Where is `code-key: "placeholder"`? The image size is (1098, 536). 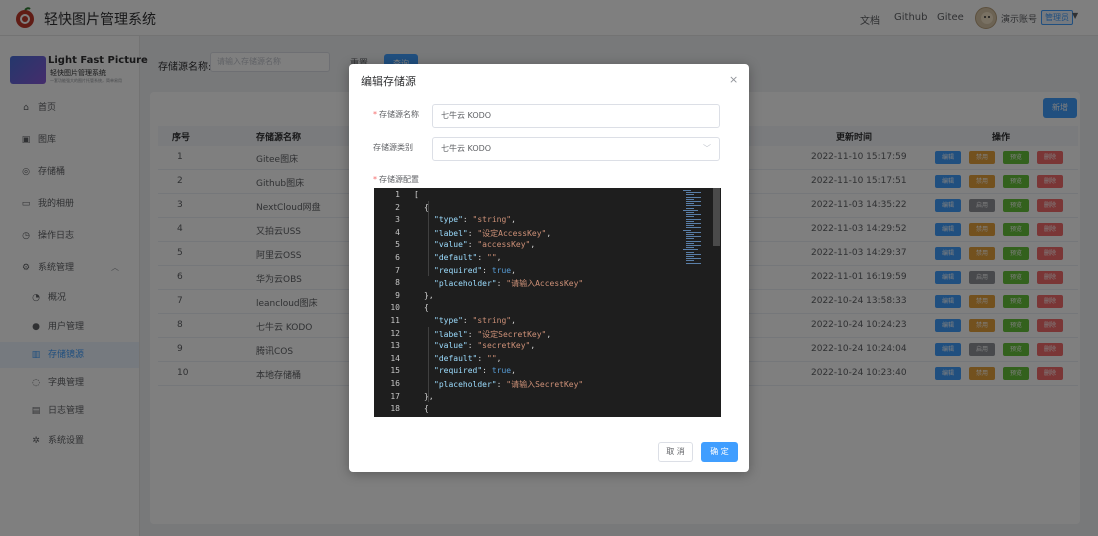 code-key: "placeholder" is located at coordinates (465, 384).